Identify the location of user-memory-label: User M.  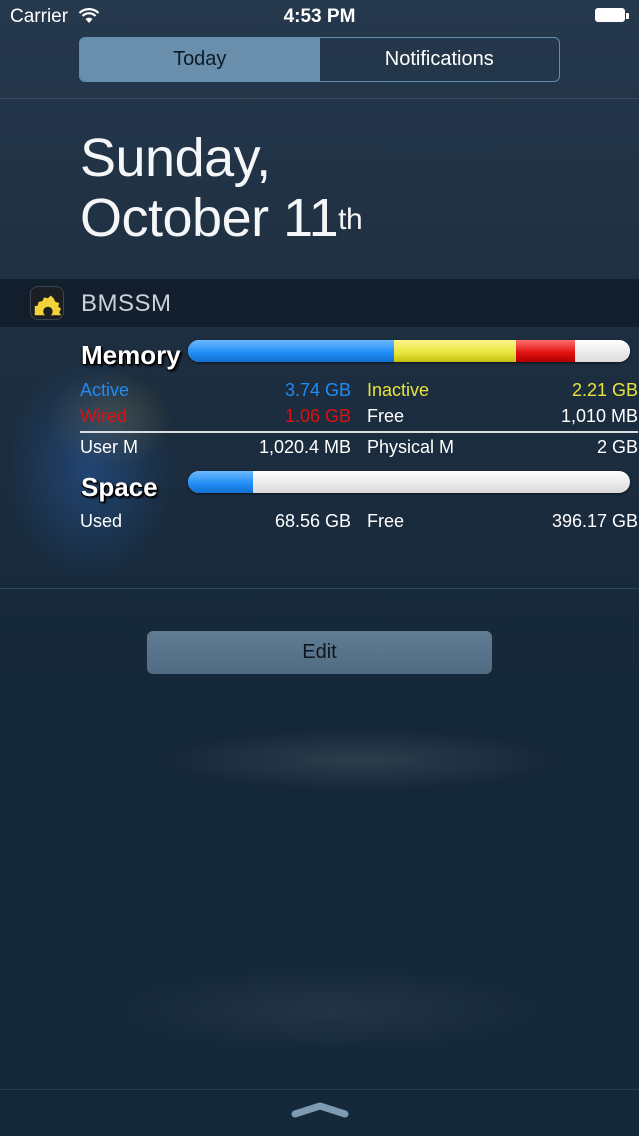
(109, 447).